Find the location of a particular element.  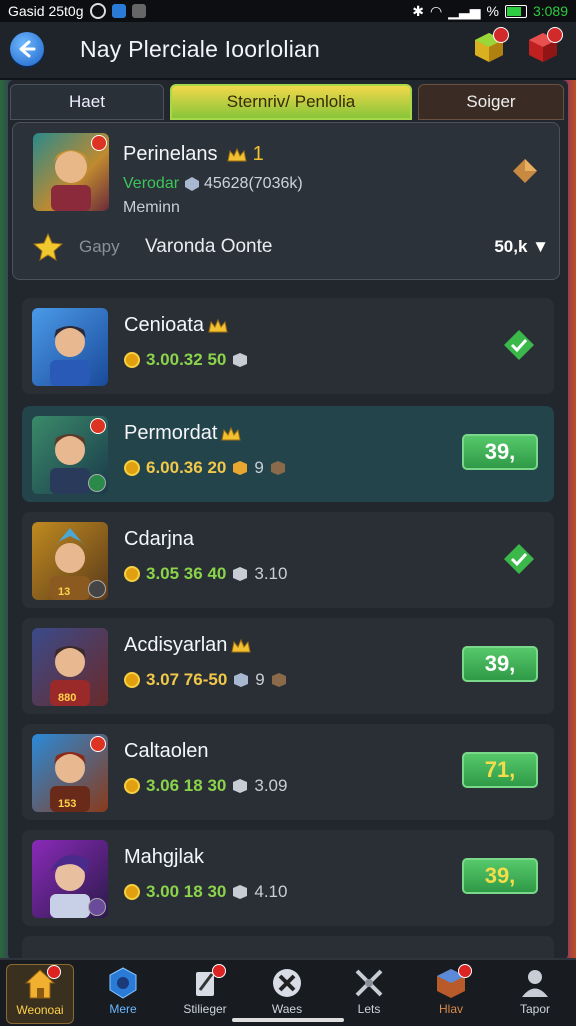

list-item-partial is located at coordinates (288, 947).